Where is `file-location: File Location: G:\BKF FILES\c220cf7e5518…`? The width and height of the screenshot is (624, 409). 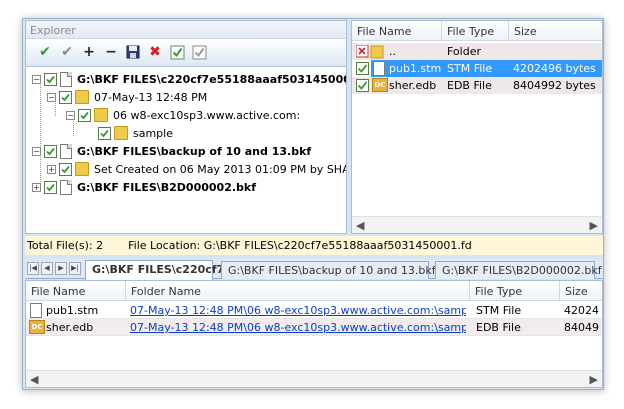 file-location: File Location: G:\BKF FILES\c220cf7e5518… is located at coordinates (300, 245).